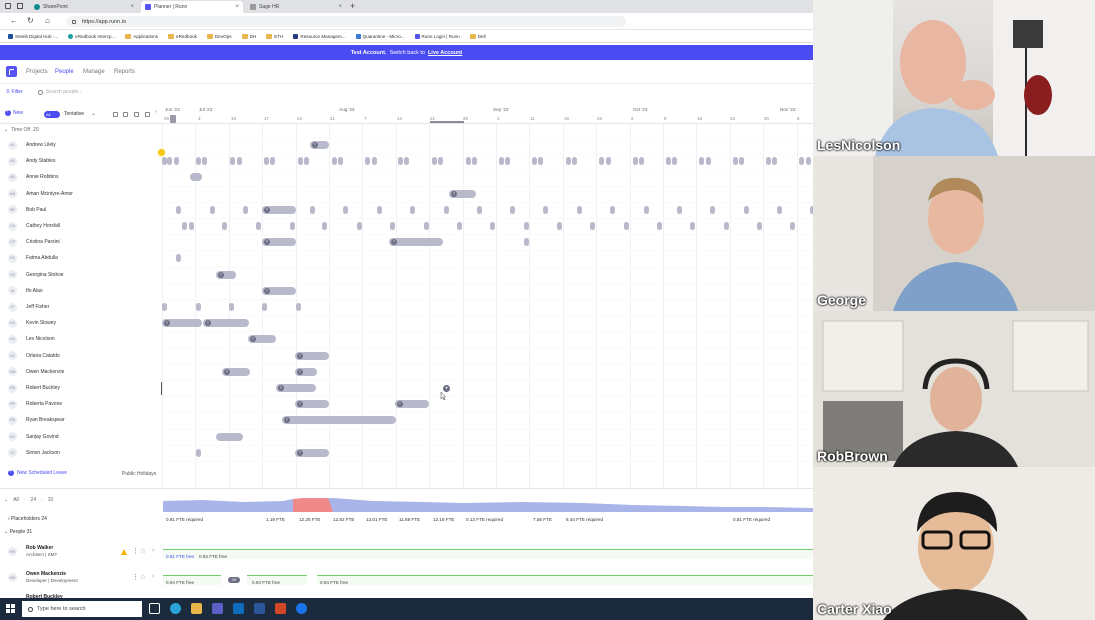 This screenshot has height=620, width=1095. Describe the element at coordinates (8, 6) in the screenshot. I see `window-menu-icon` at that location.